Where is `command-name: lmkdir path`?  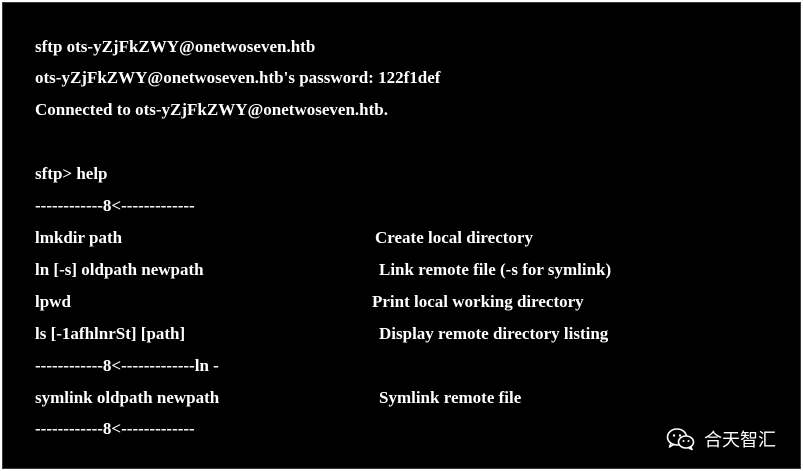 command-name: lmkdir path is located at coordinates (79, 237).